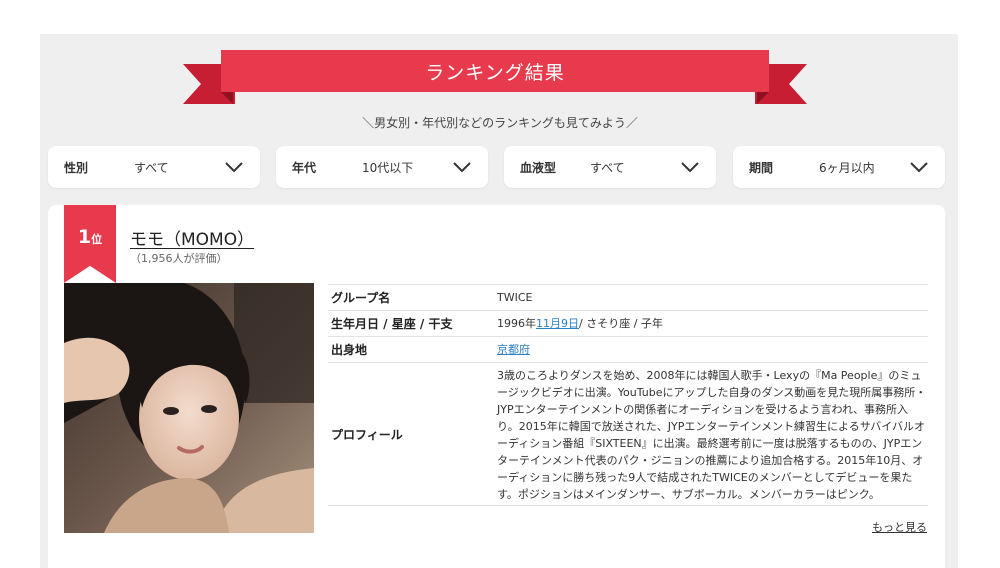  I want to click on birth-rest: / さそり座 / 子年, so click(621, 323).